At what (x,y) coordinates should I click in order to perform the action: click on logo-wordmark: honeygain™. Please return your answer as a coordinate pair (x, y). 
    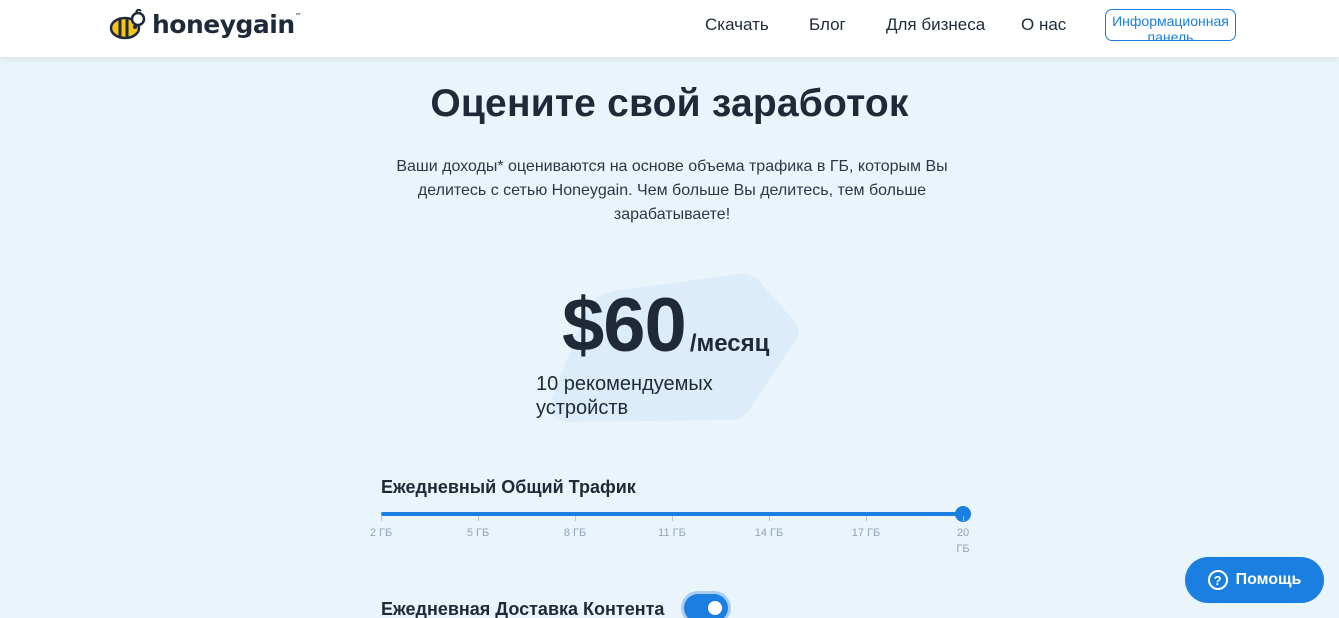
    Looking at the image, I should click on (227, 24).